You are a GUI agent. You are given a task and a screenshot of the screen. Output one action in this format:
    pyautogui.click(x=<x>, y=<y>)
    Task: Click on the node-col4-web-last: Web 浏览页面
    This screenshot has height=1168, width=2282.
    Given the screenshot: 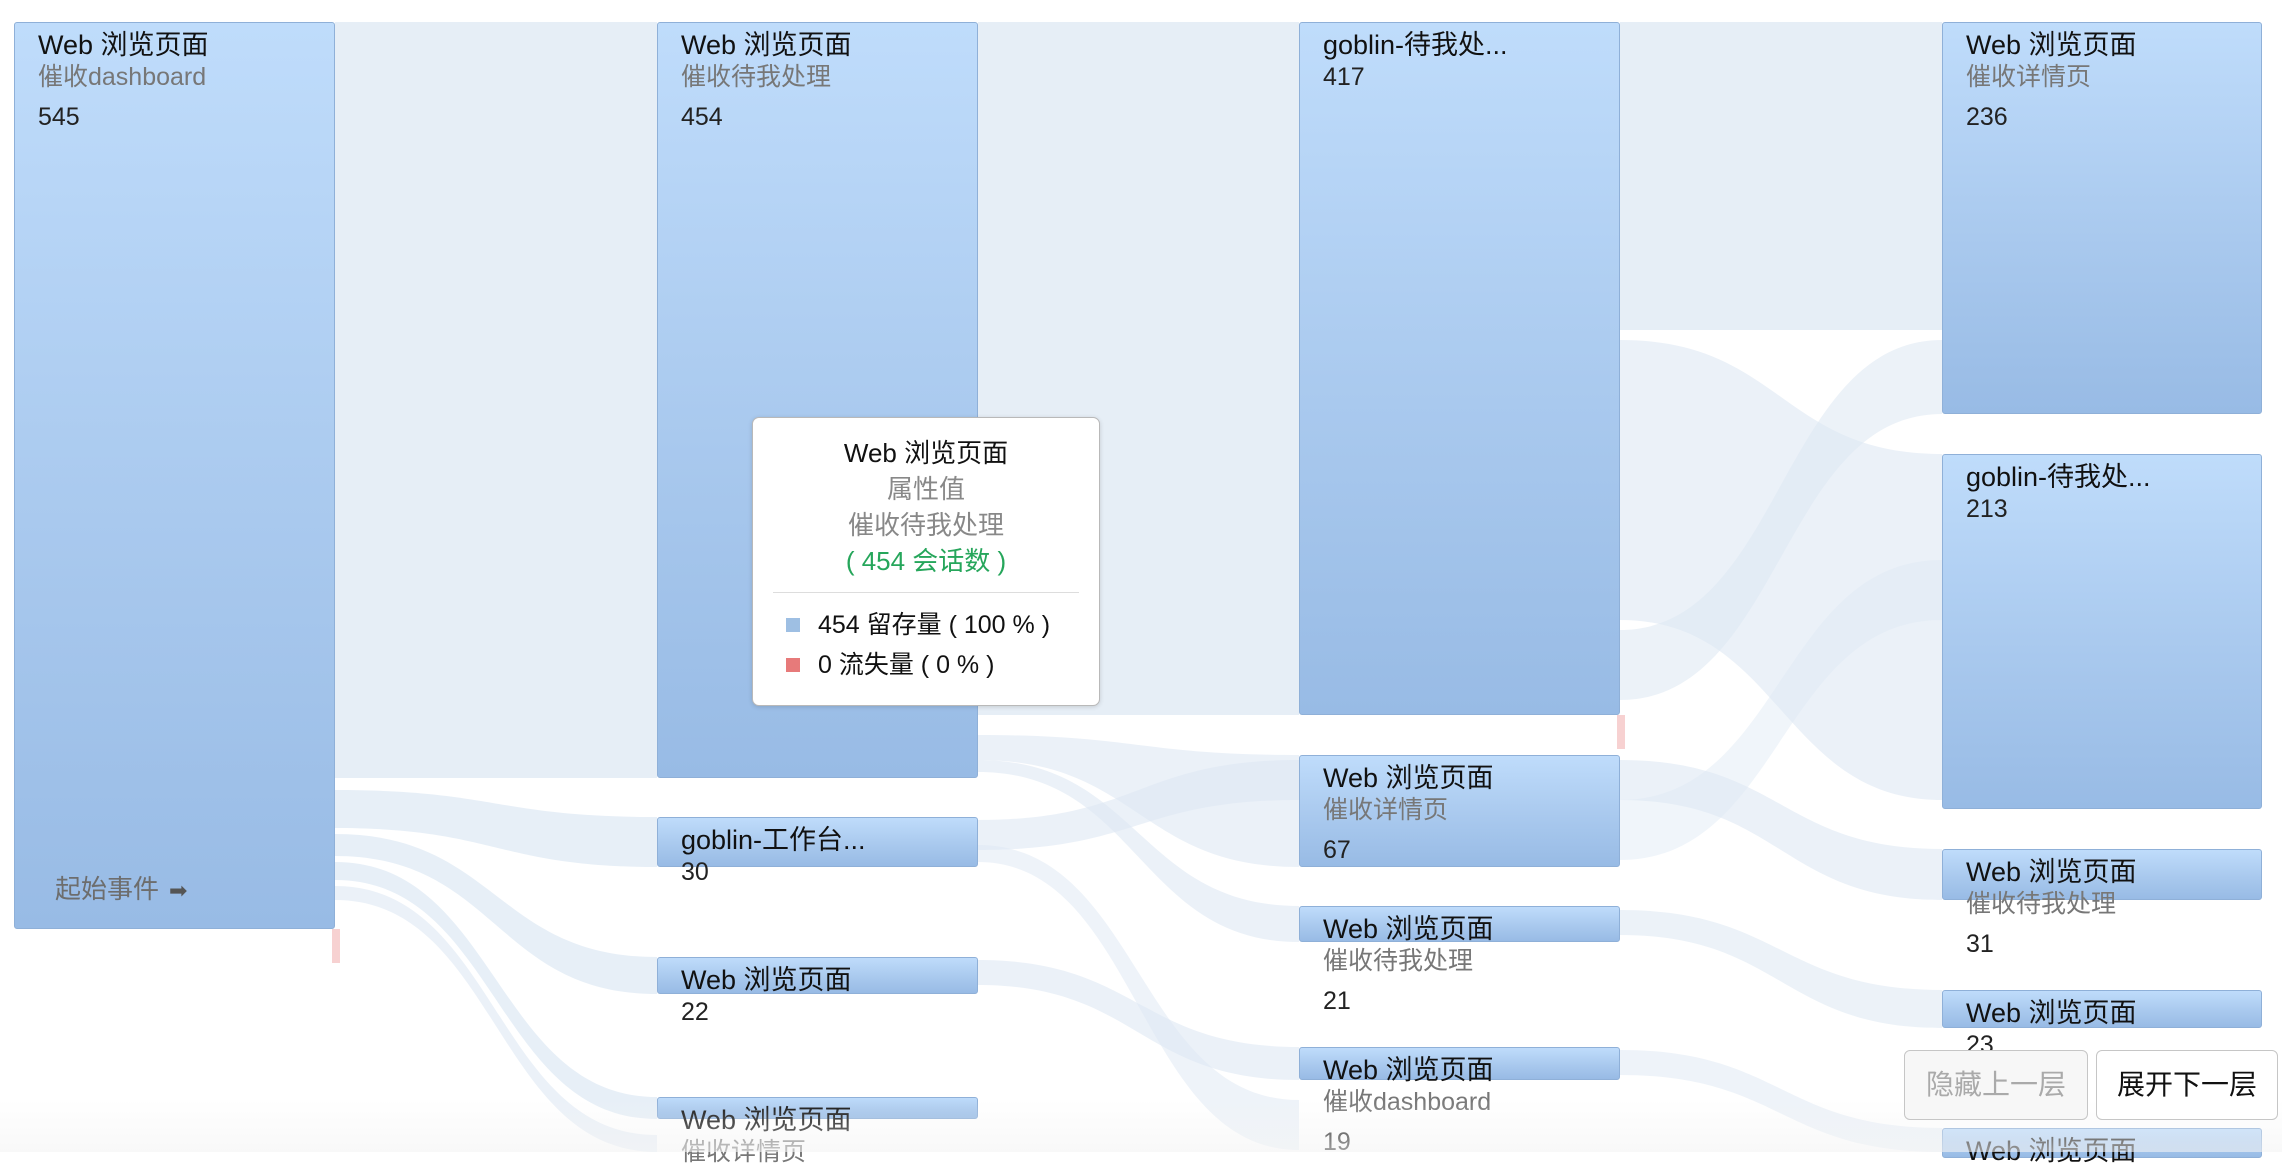 What is the action you would take?
    pyautogui.click(x=2102, y=1147)
    